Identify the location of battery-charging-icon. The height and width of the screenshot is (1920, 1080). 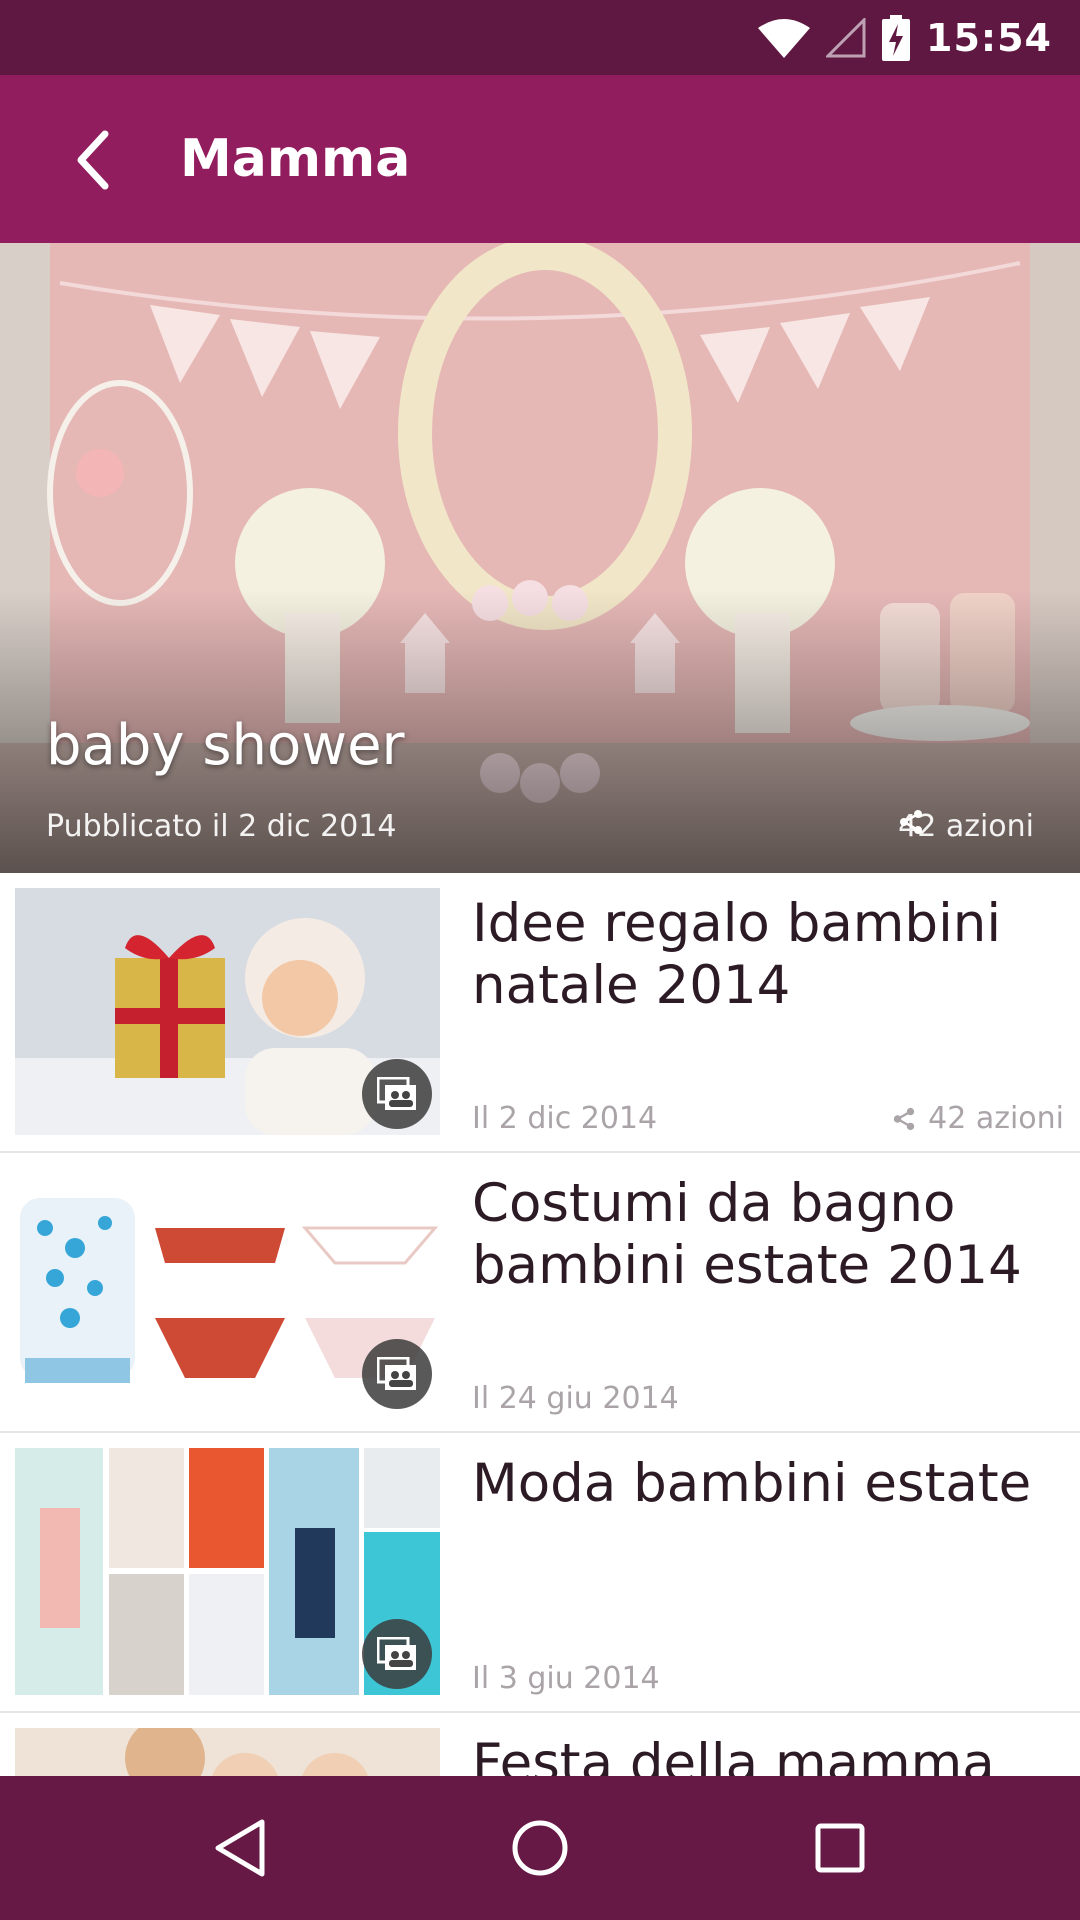
(896, 37).